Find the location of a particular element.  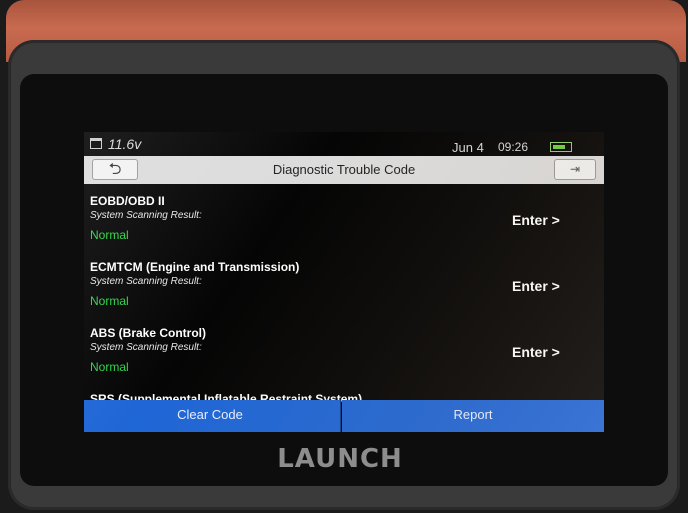

battery-icon is located at coordinates (561, 147).